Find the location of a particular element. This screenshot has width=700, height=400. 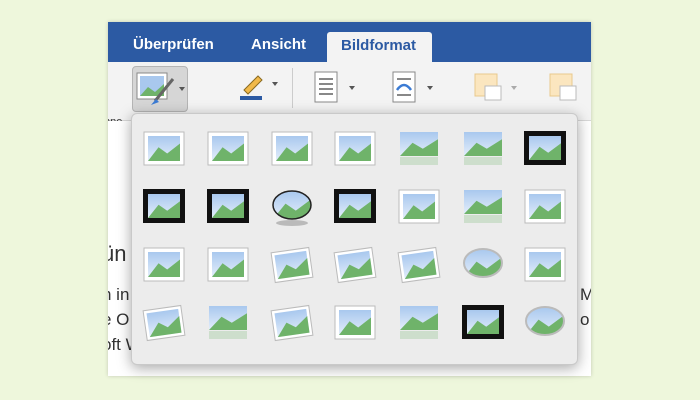

position-icon is located at coordinates (412, 87).